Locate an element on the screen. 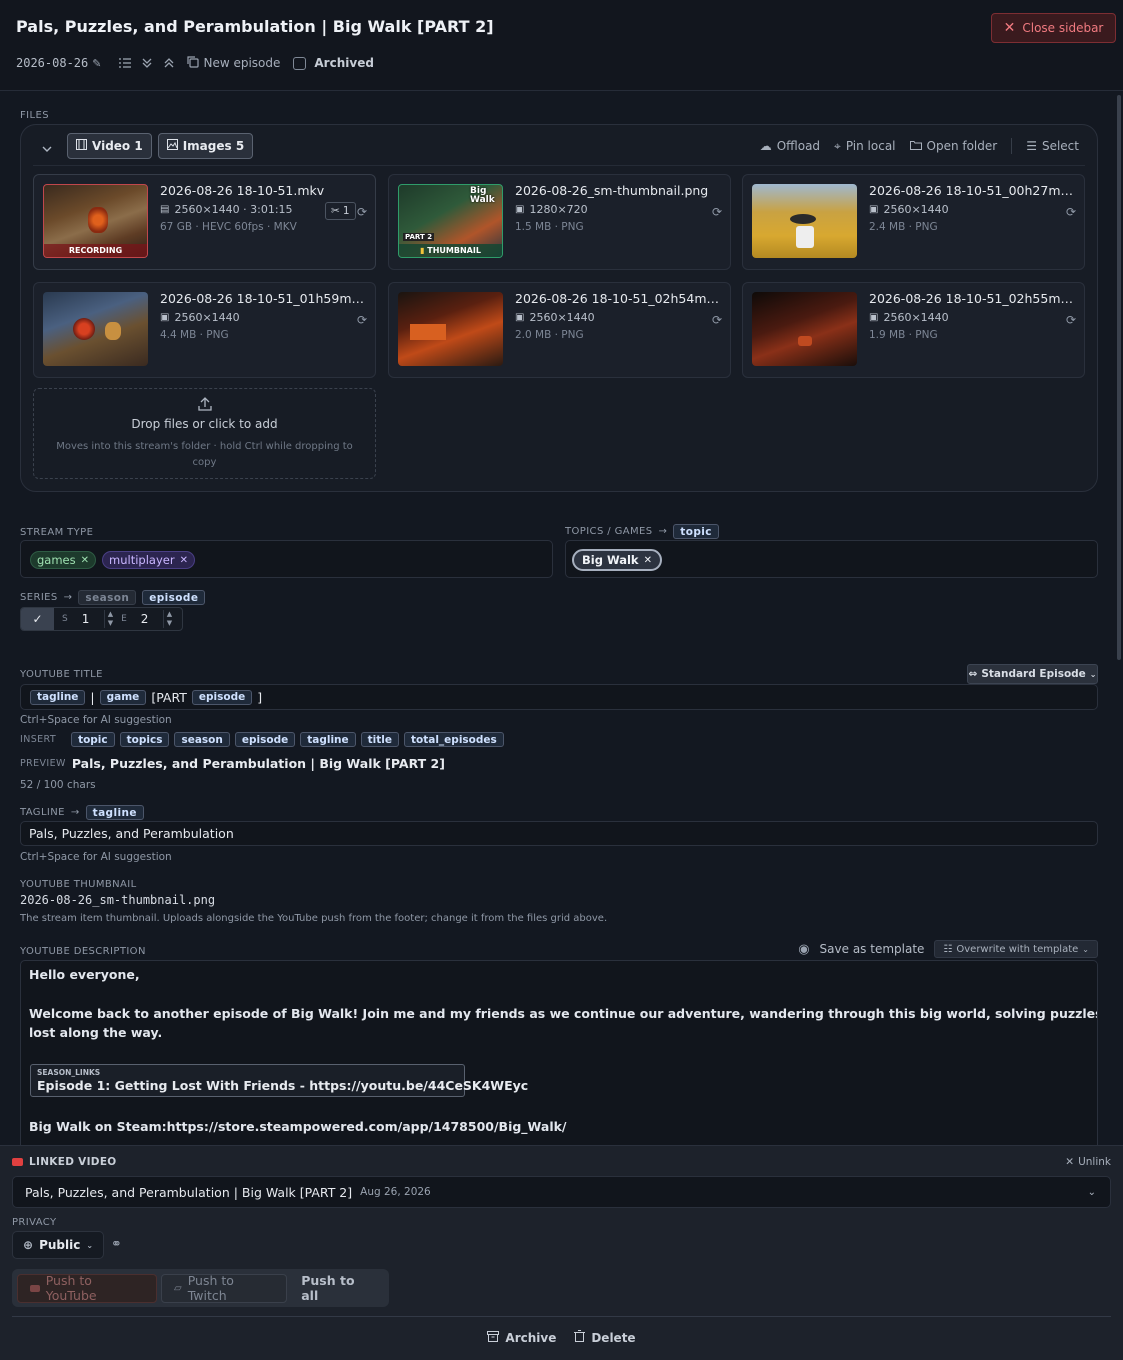 Image resolution: width=1123 pixels, height=1360 pixels. season-stepper: ▲ ▼ is located at coordinates (109, 619).